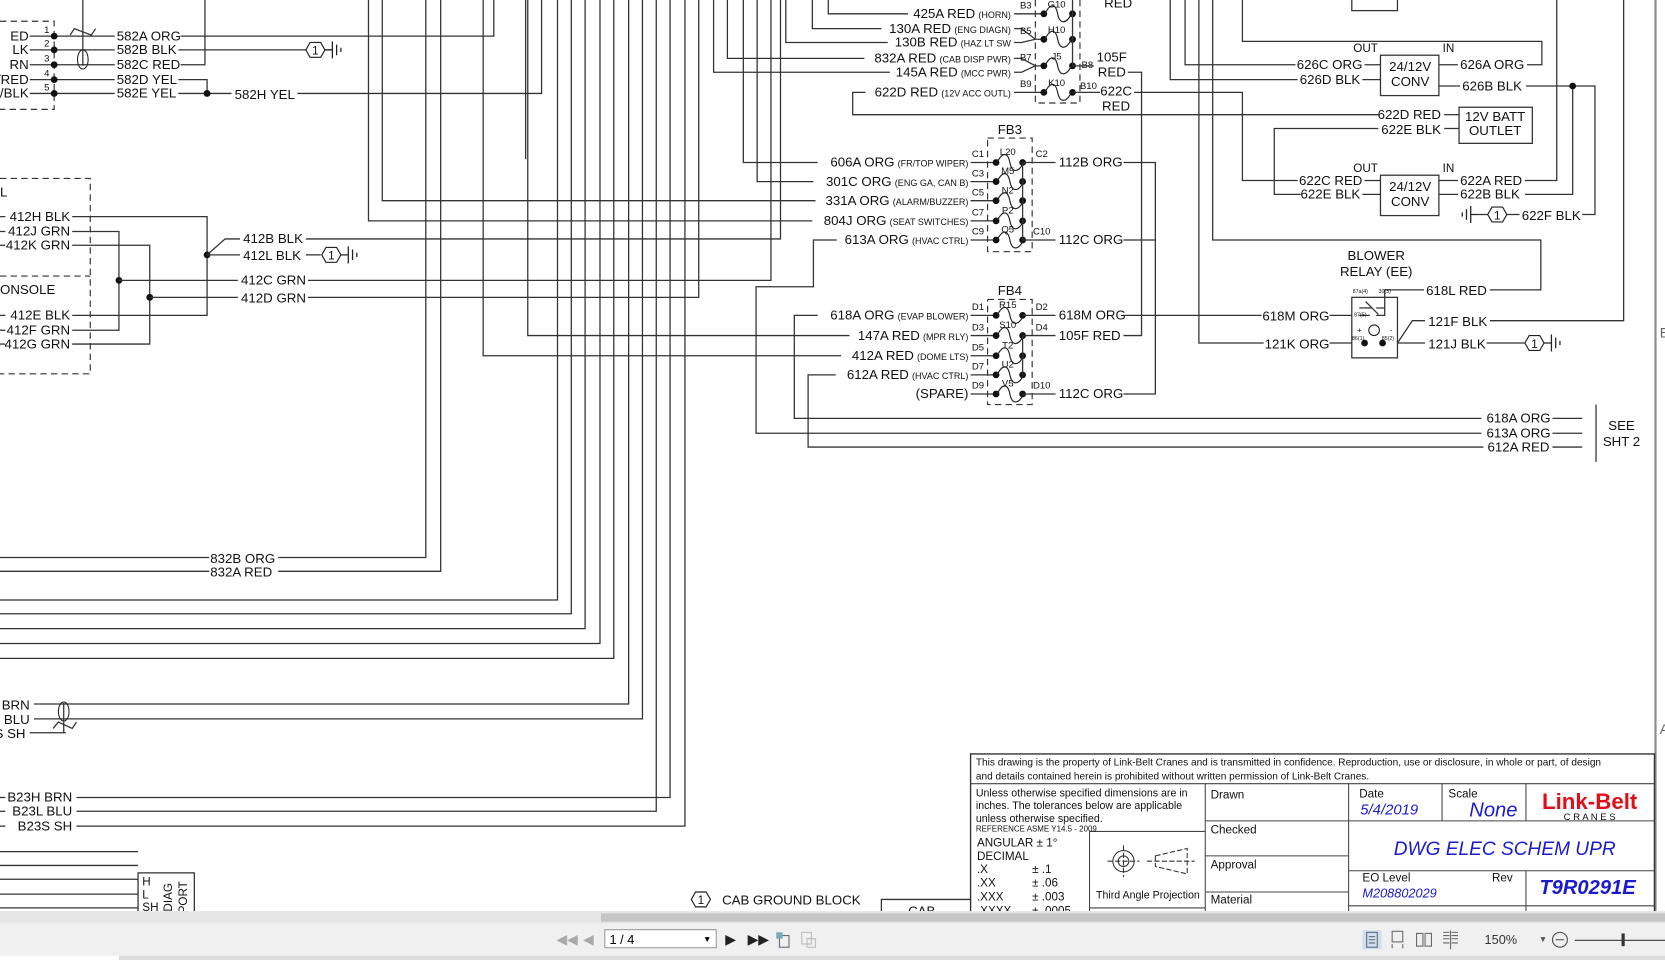  What do you see at coordinates (978, 192) in the screenshot?
I see `pin-label: C5` at bounding box center [978, 192].